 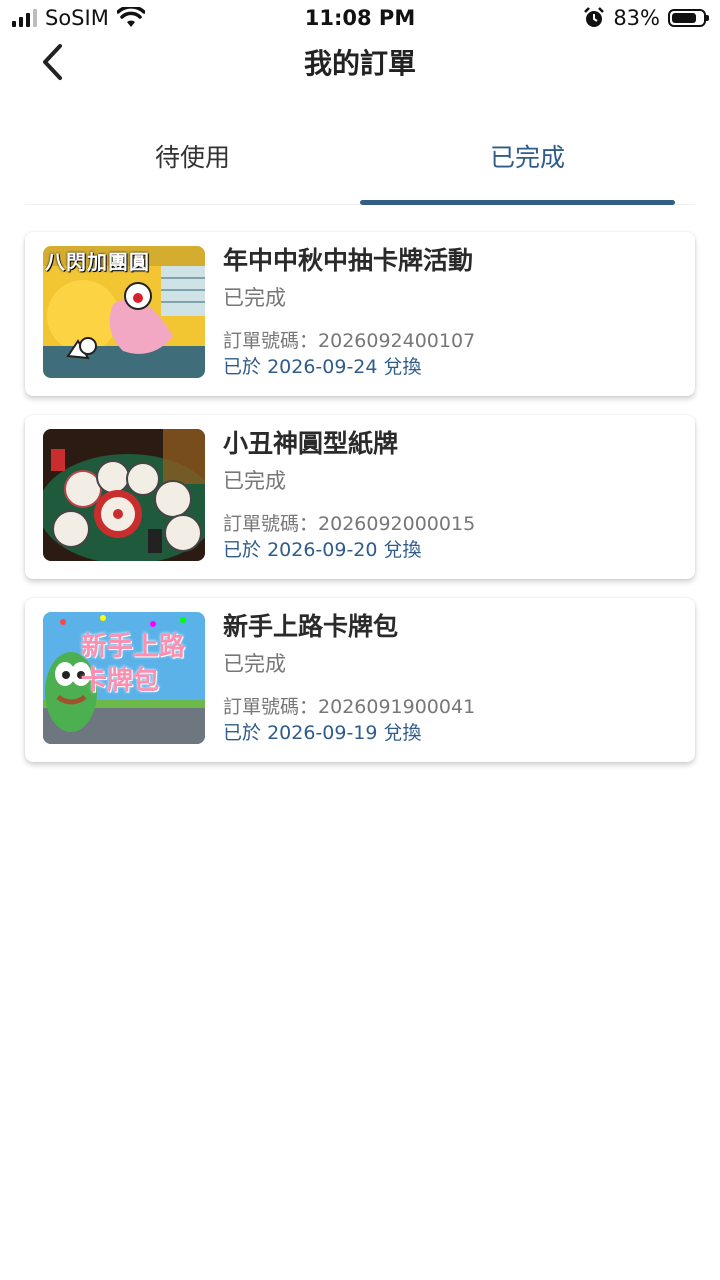 What do you see at coordinates (124, 495) in the screenshot?
I see `product-image` at bounding box center [124, 495].